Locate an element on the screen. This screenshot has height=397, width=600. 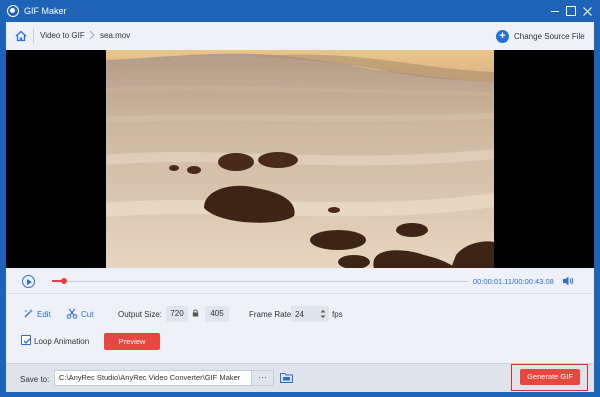
lock-icon is located at coordinates (195, 313).